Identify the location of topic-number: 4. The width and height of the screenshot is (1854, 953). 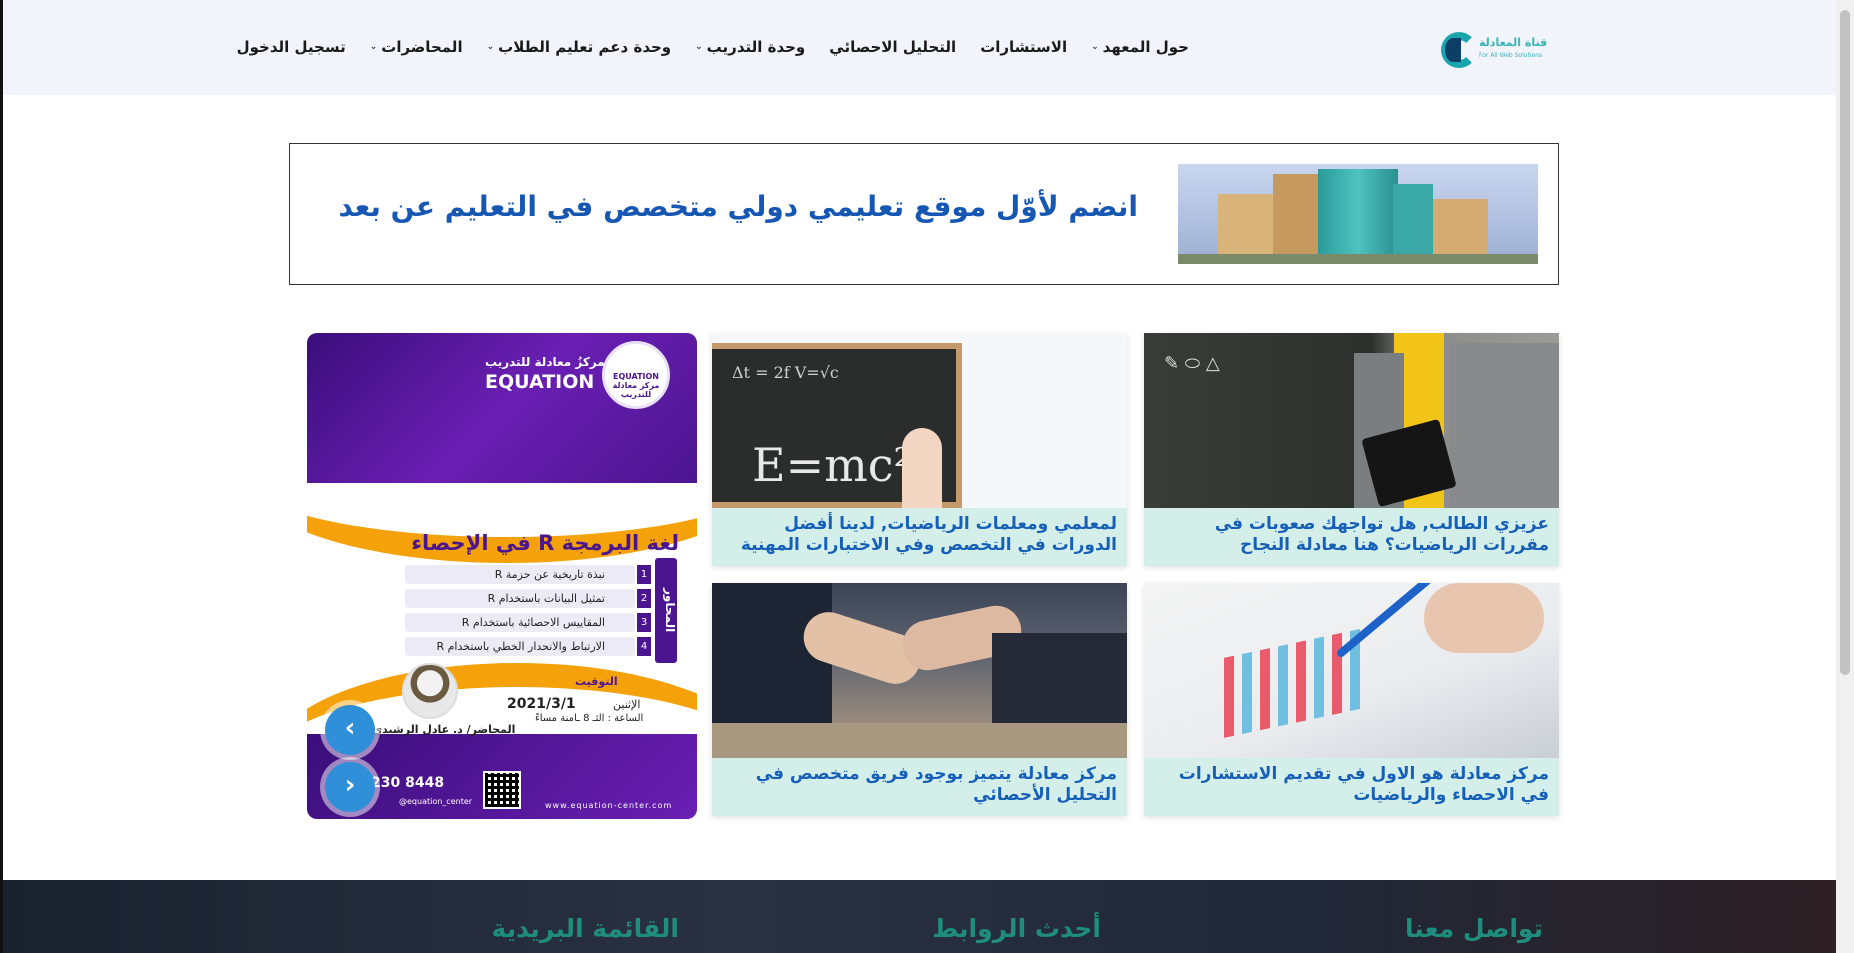
(644, 646).